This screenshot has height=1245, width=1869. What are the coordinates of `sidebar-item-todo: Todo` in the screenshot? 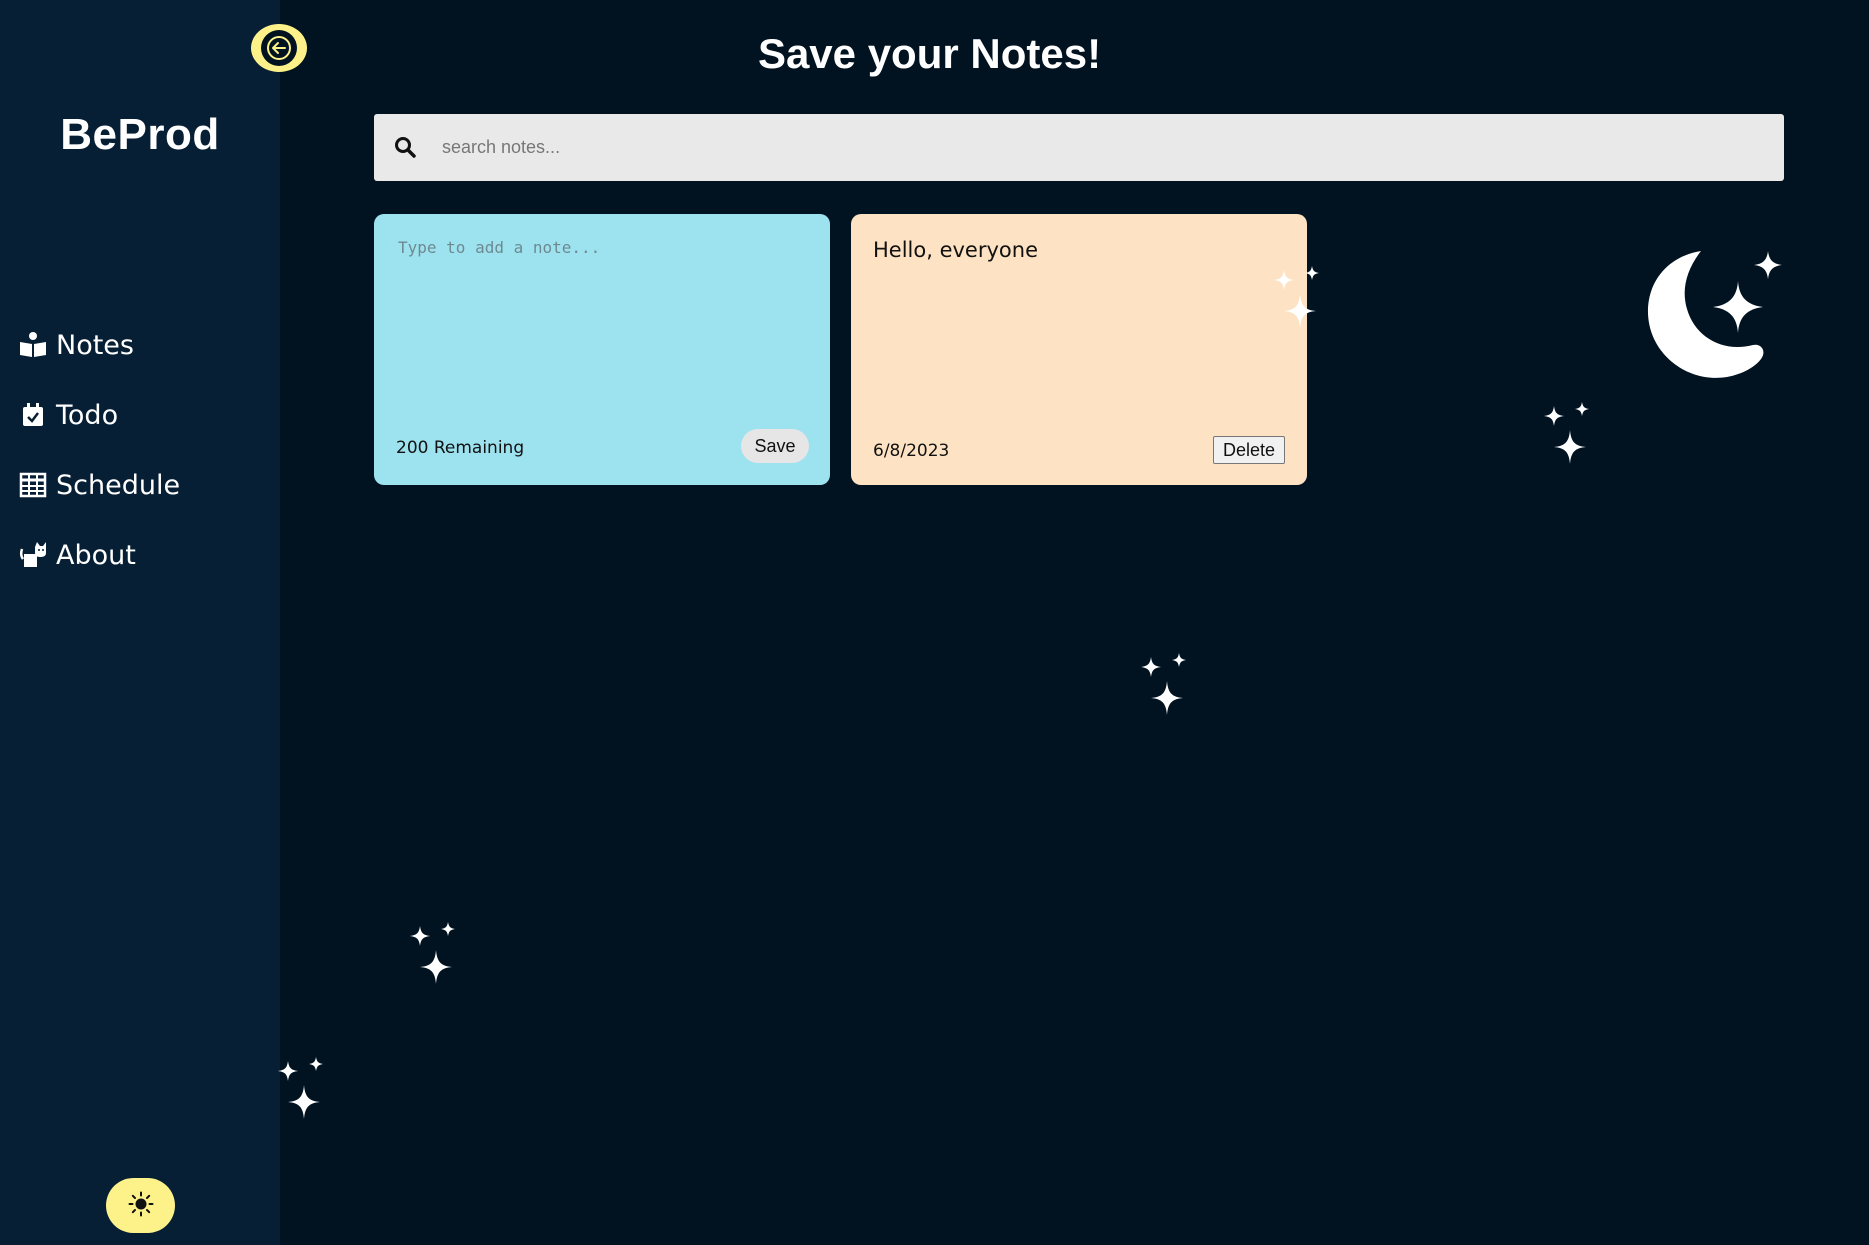 It's located at (99, 415).